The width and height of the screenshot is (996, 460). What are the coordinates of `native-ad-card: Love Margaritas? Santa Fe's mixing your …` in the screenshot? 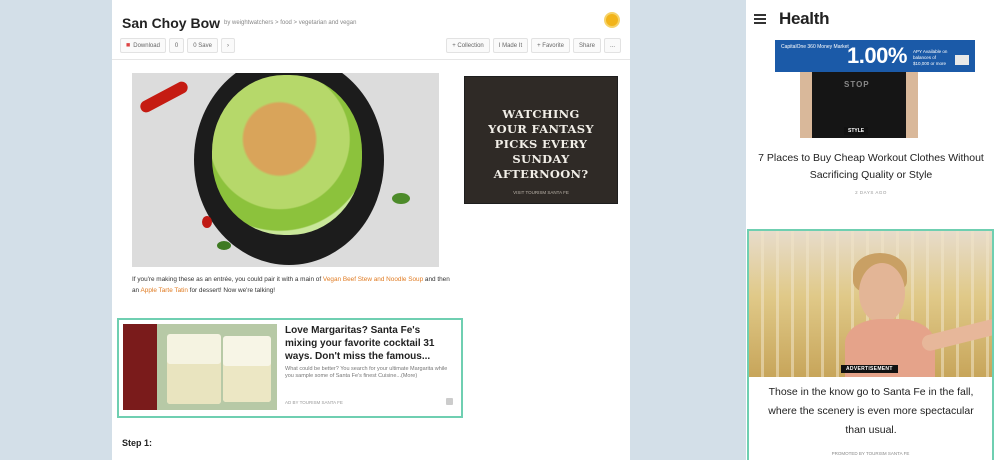 It's located at (290, 368).